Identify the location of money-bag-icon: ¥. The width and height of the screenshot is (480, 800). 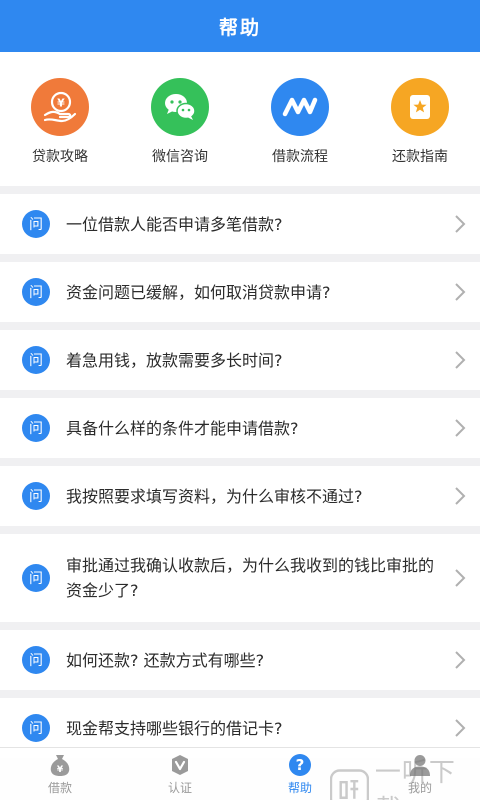
(60, 765).